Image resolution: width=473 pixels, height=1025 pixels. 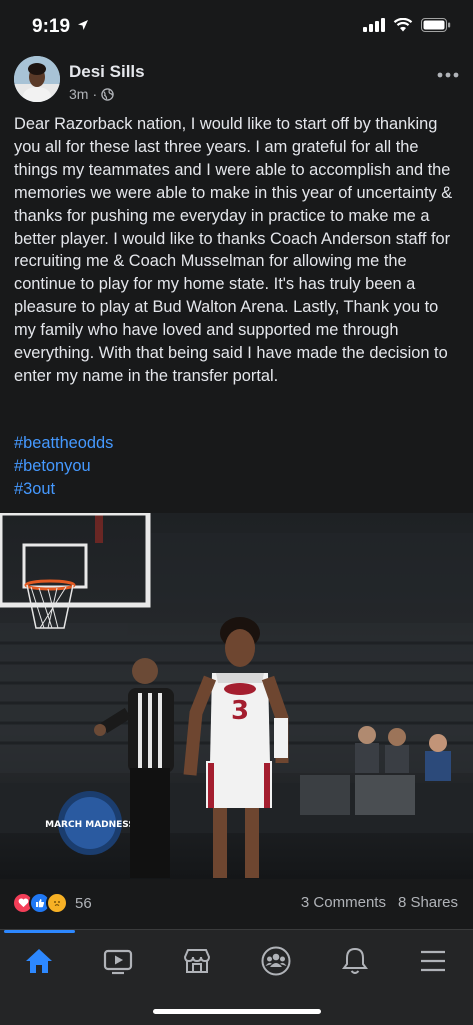 I want to click on reaction-summary: 56, so click(x=52, y=903).